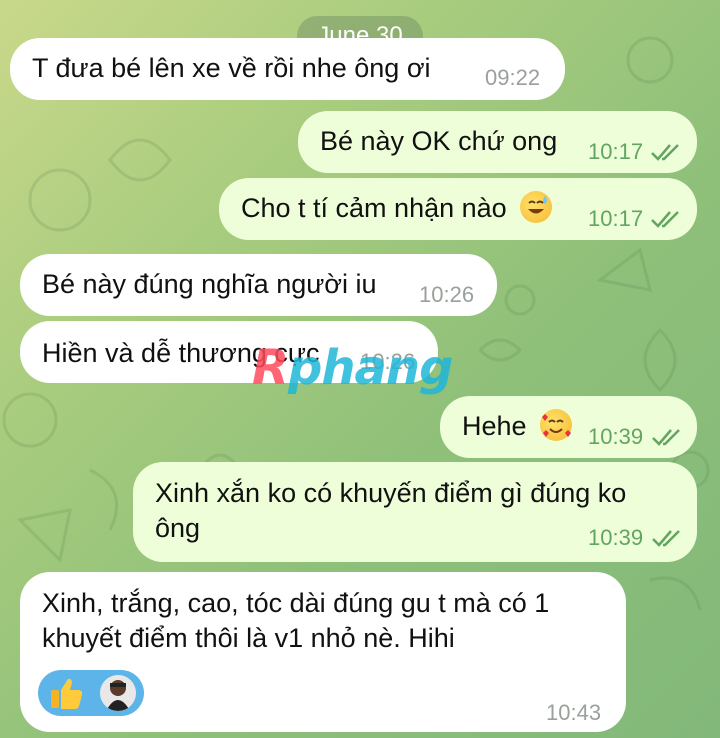 The height and width of the screenshot is (738, 720). I want to click on reaction-pill, so click(91, 693).